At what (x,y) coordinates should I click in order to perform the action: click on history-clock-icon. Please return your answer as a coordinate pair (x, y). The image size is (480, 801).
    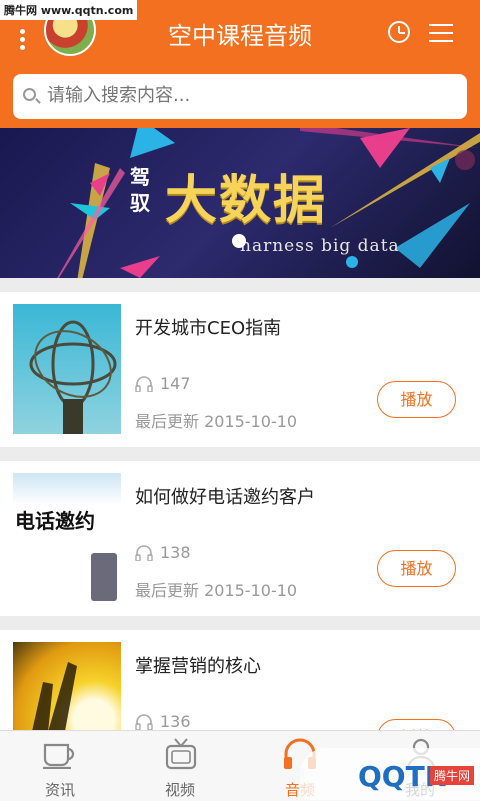
    Looking at the image, I should click on (399, 32).